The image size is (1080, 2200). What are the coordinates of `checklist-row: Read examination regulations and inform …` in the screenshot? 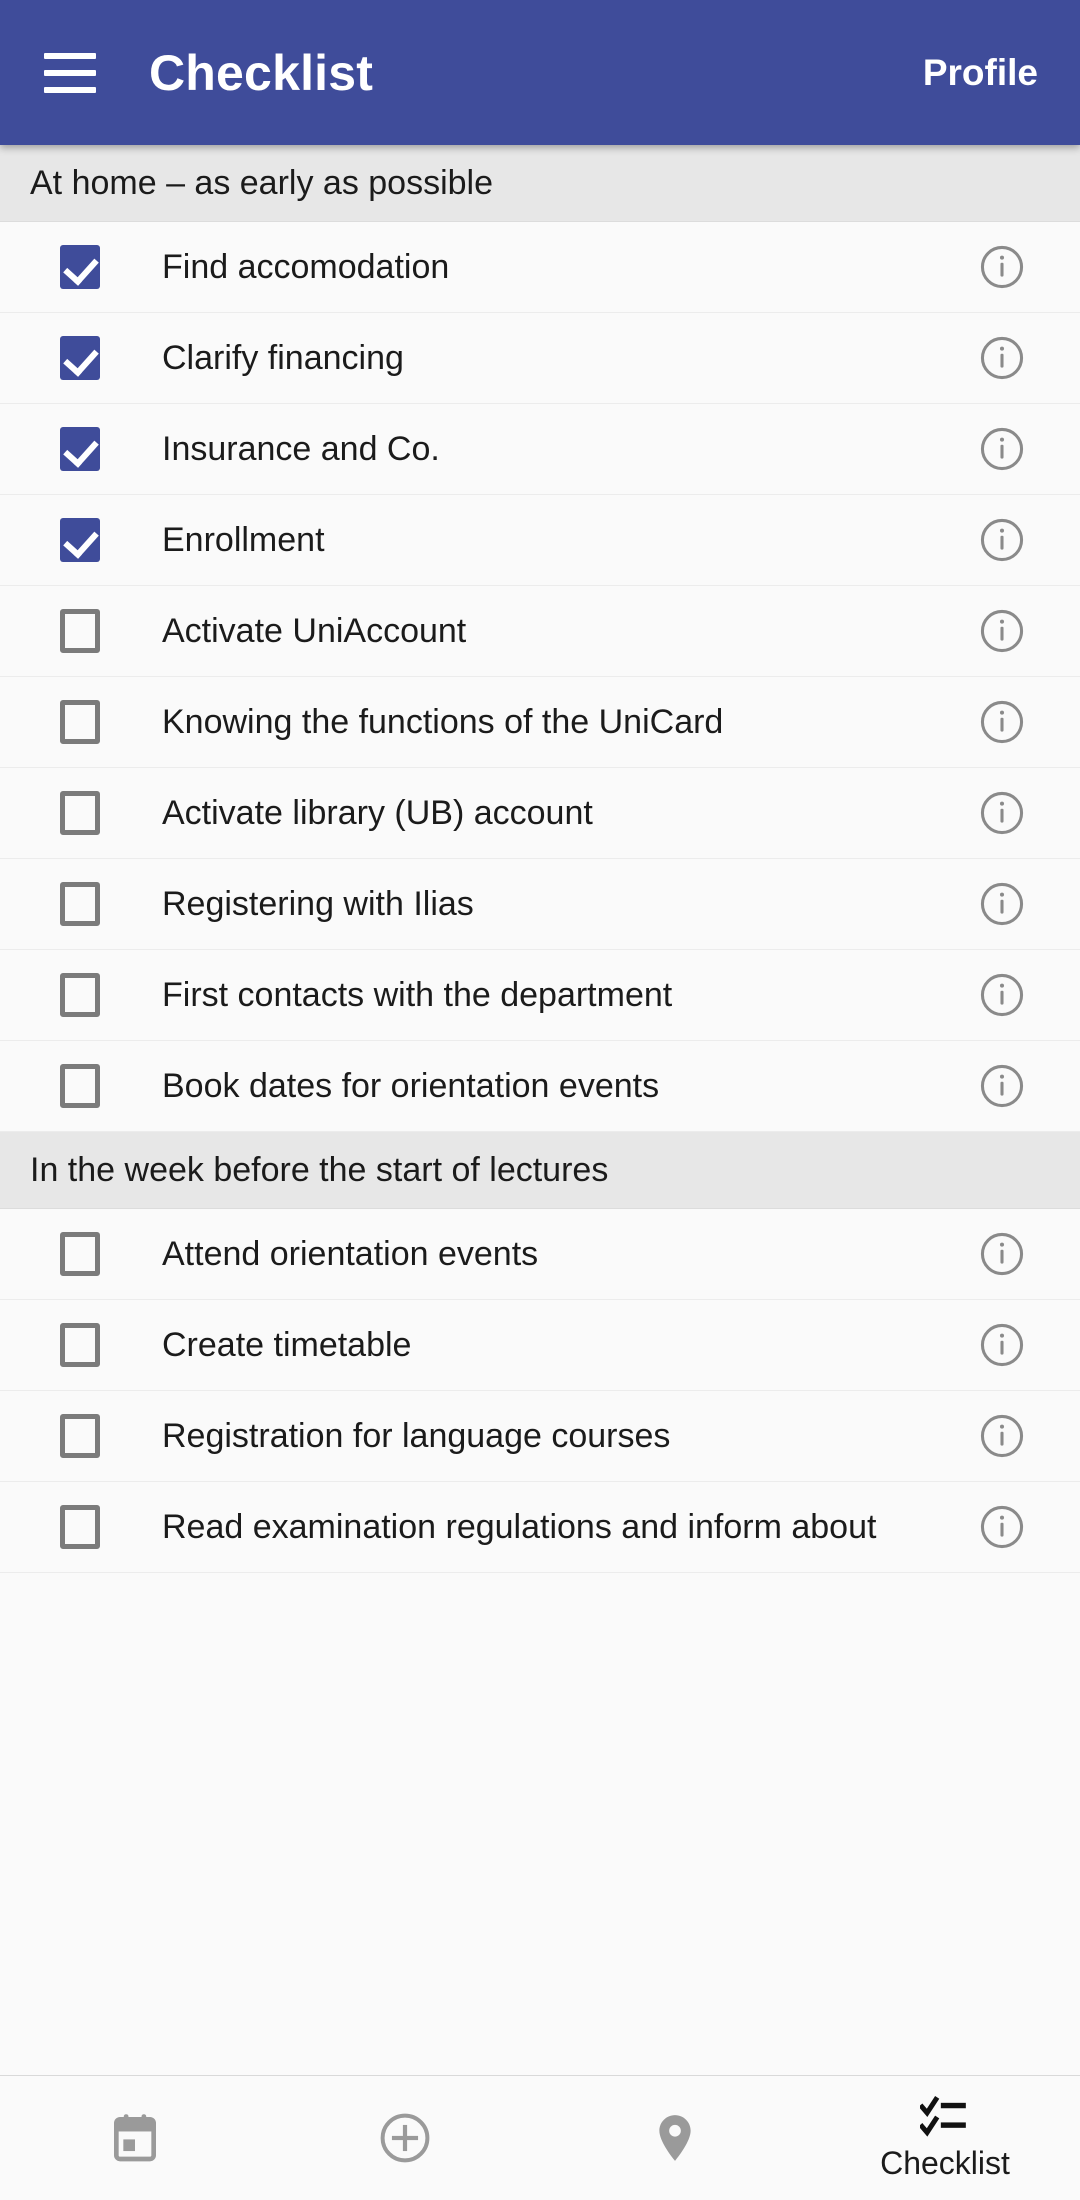 It's located at (540, 1527).